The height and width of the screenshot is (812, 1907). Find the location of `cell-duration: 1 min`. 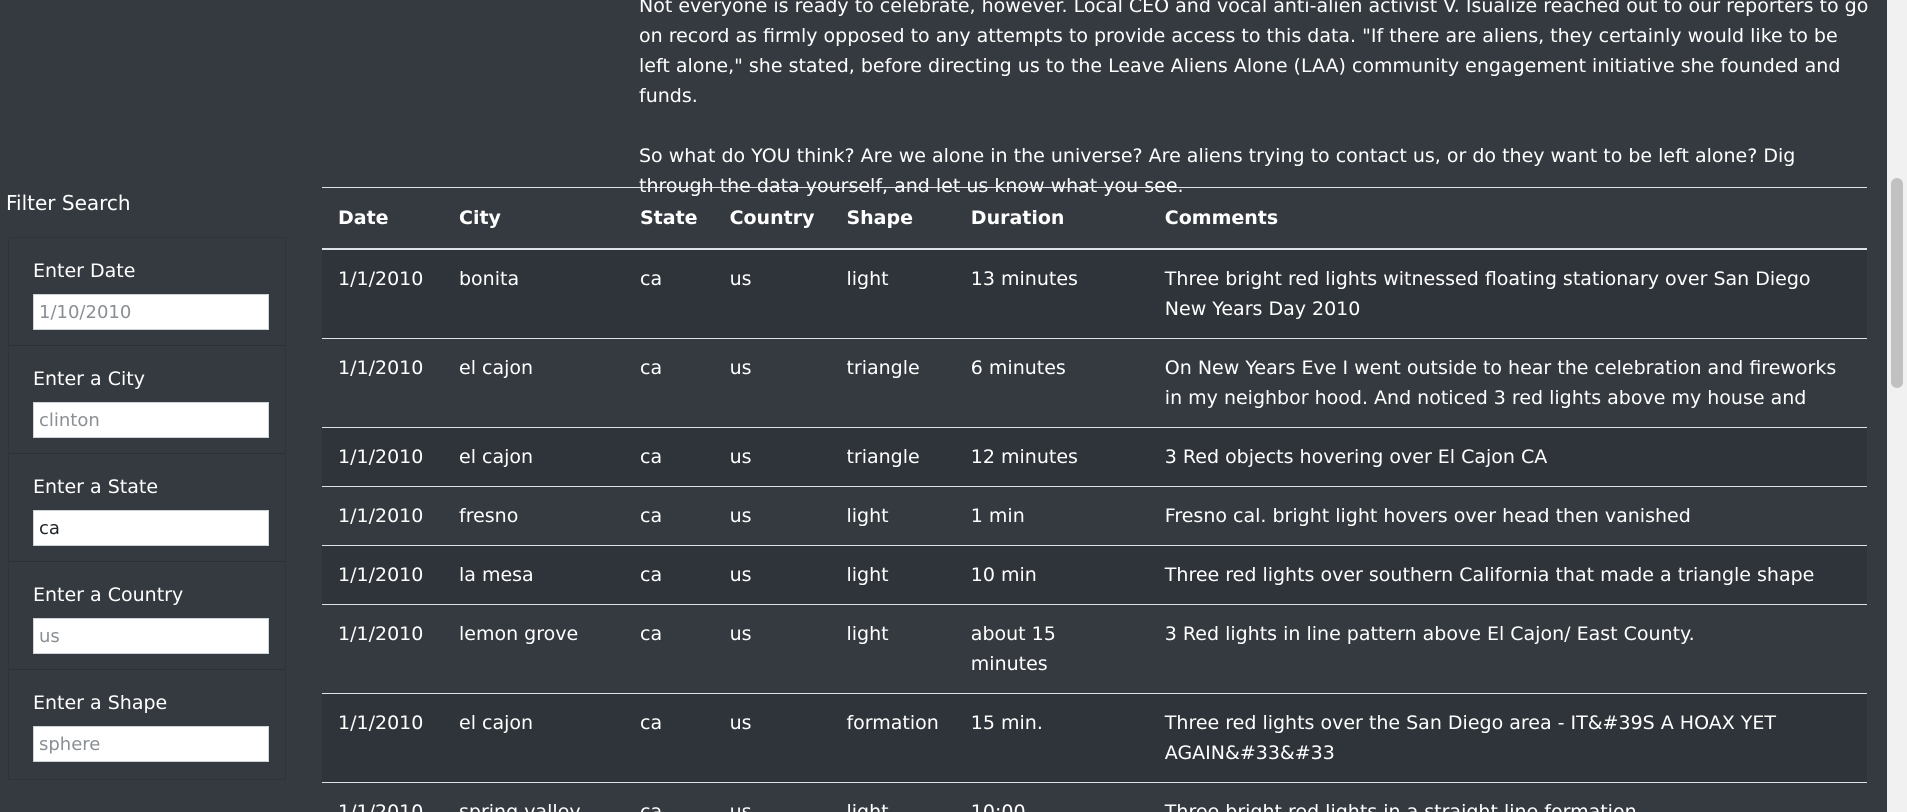

cell-duration: 1 min is located at coordinates (997, 516).